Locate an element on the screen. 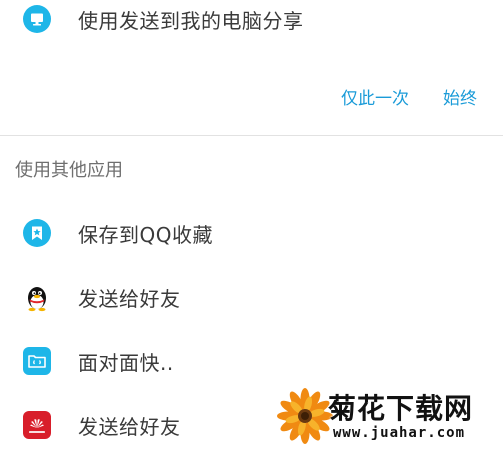 This screenshot has width=503, height=453. save-to-qq-favorites-option: 保存到QQ收藏 is located at coordinates (251, 233).